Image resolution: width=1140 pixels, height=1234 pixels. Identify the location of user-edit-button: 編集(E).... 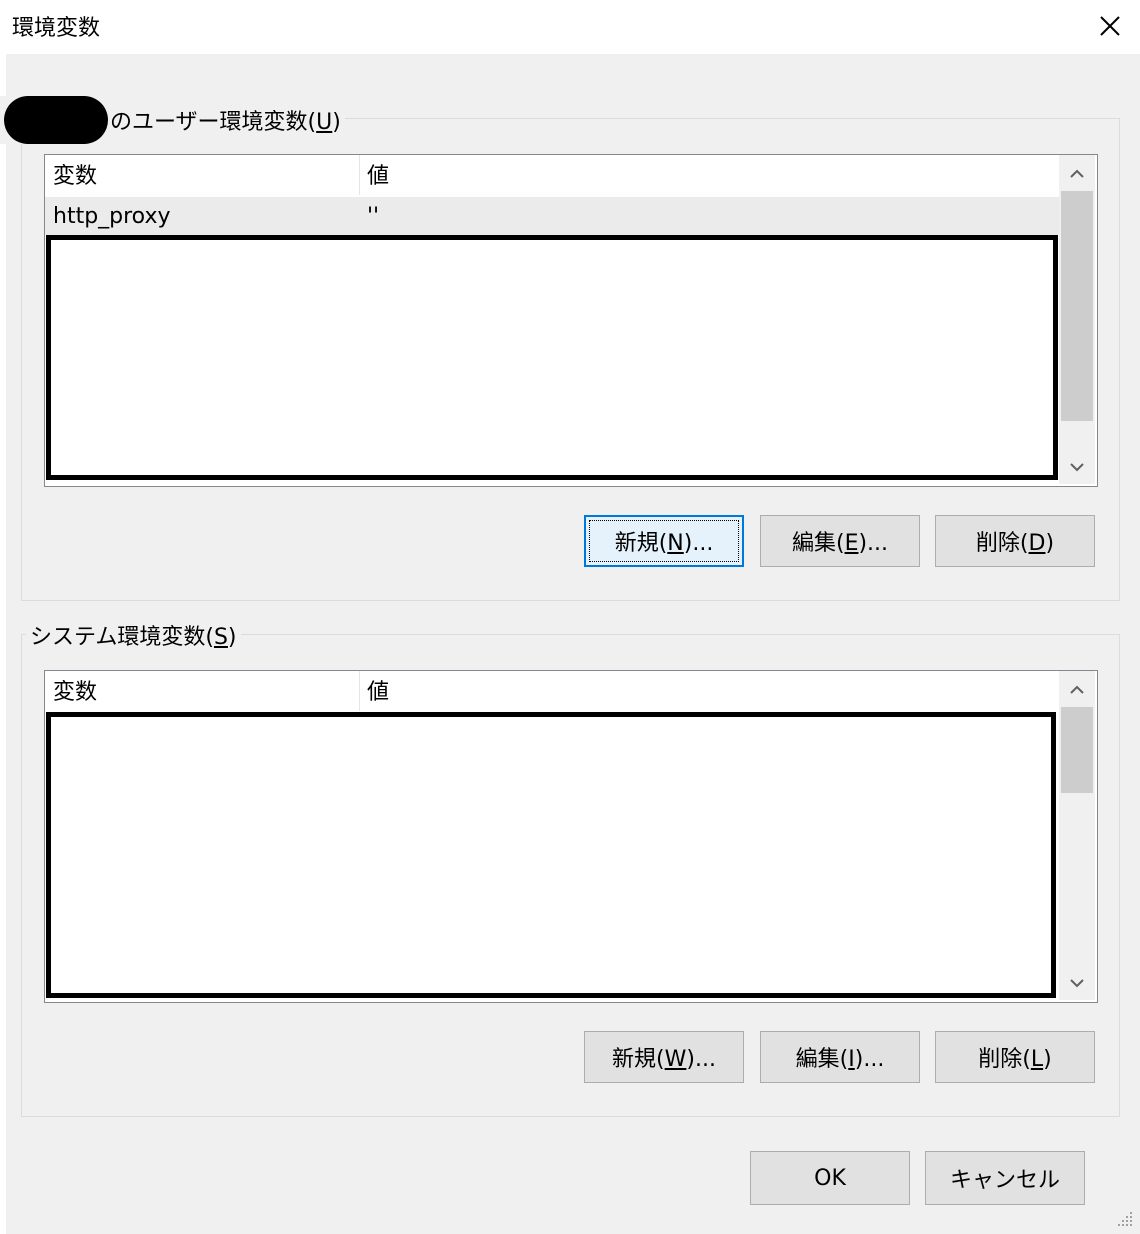
(840, 541).